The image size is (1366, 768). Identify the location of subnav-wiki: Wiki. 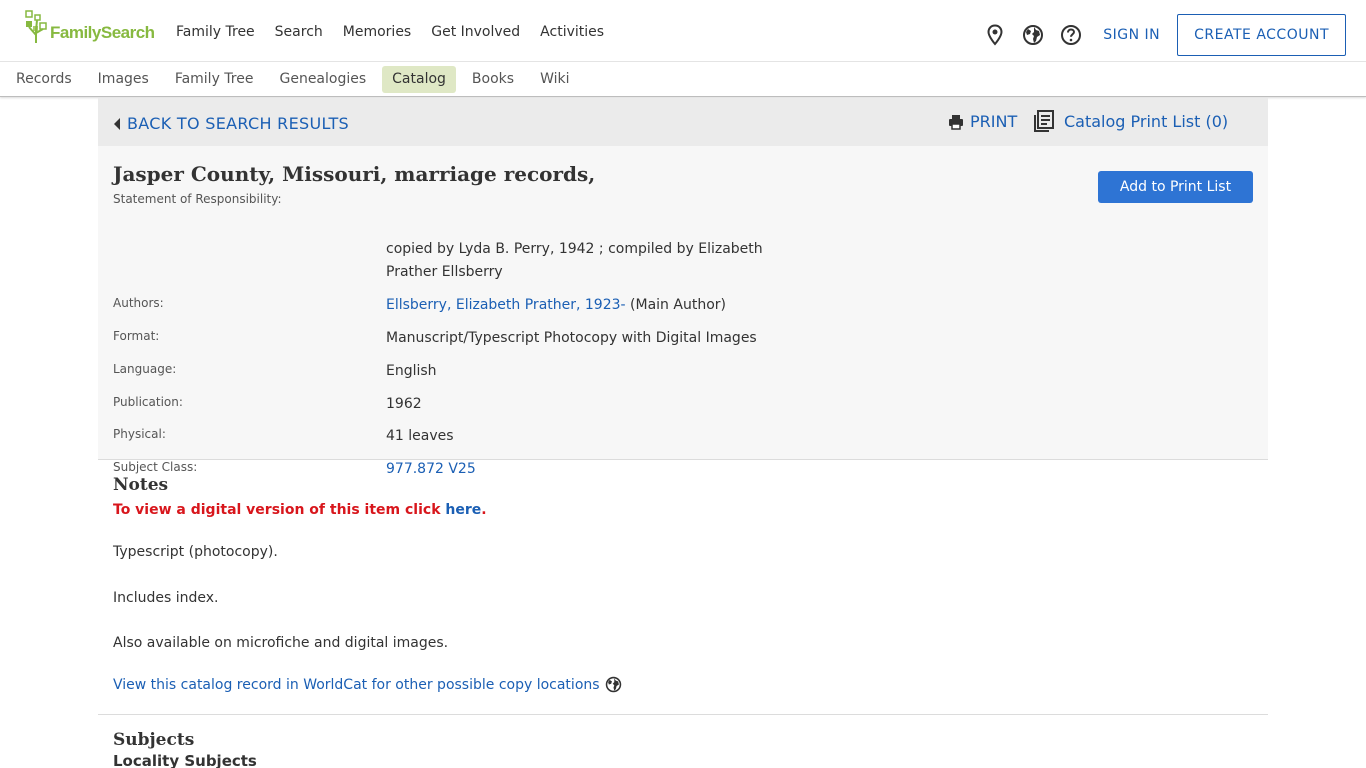
(554, 79).